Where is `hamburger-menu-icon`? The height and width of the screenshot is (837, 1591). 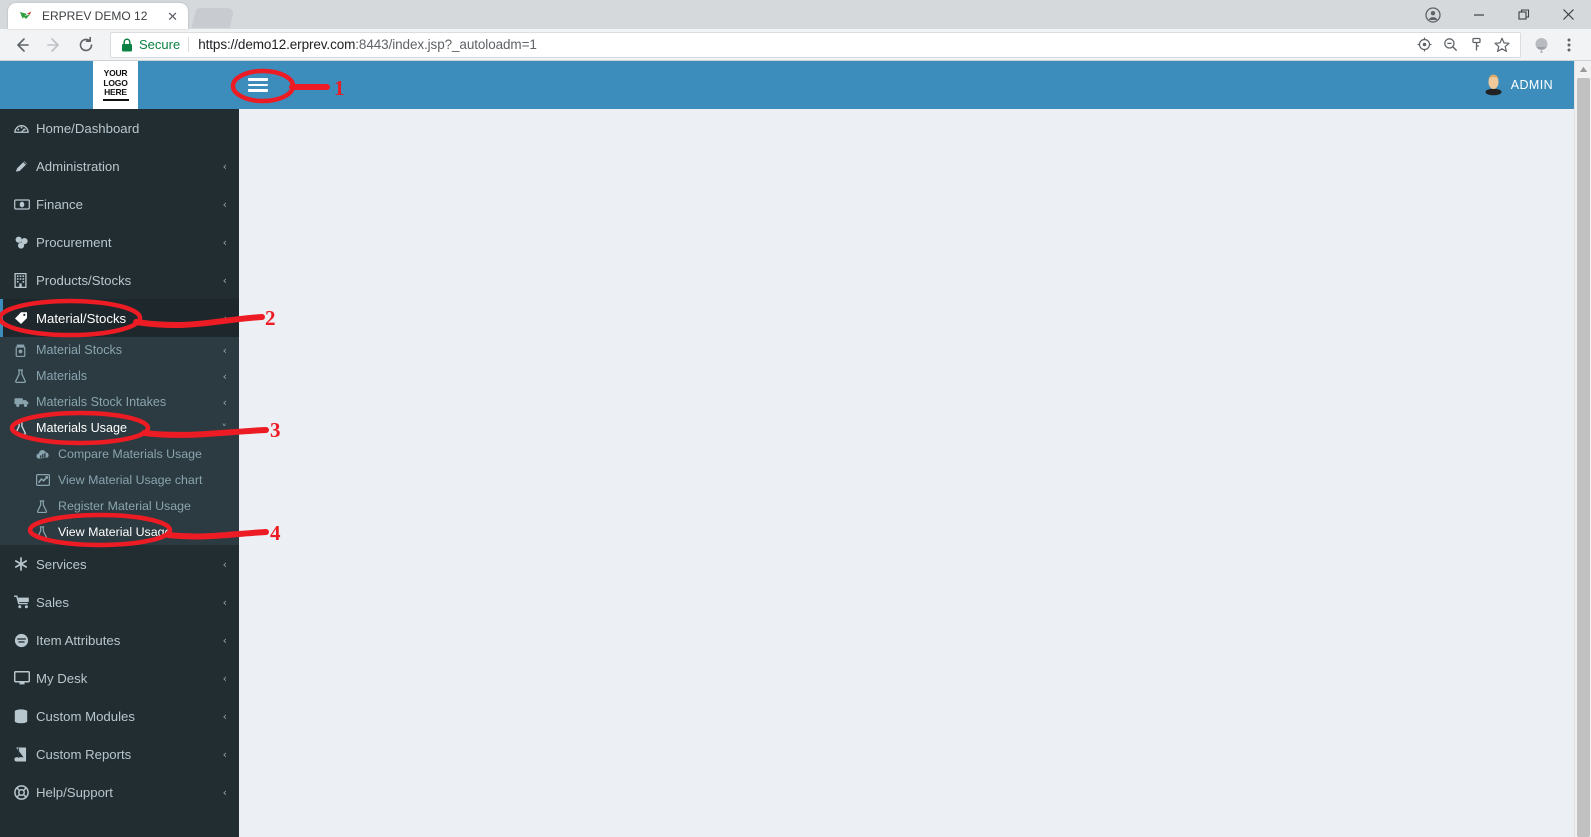 hamburger-menu-icon is located at coordinates (258, 85).